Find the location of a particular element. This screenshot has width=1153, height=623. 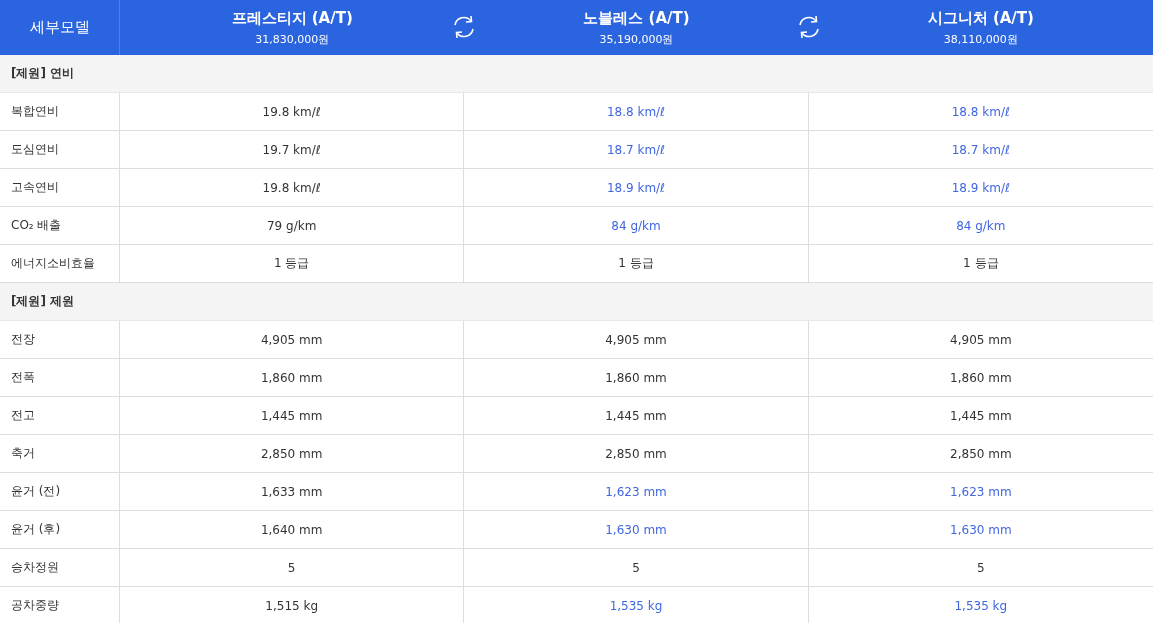

model-name: 프레스티지 (A/T) is located at coordinates (292, 18).